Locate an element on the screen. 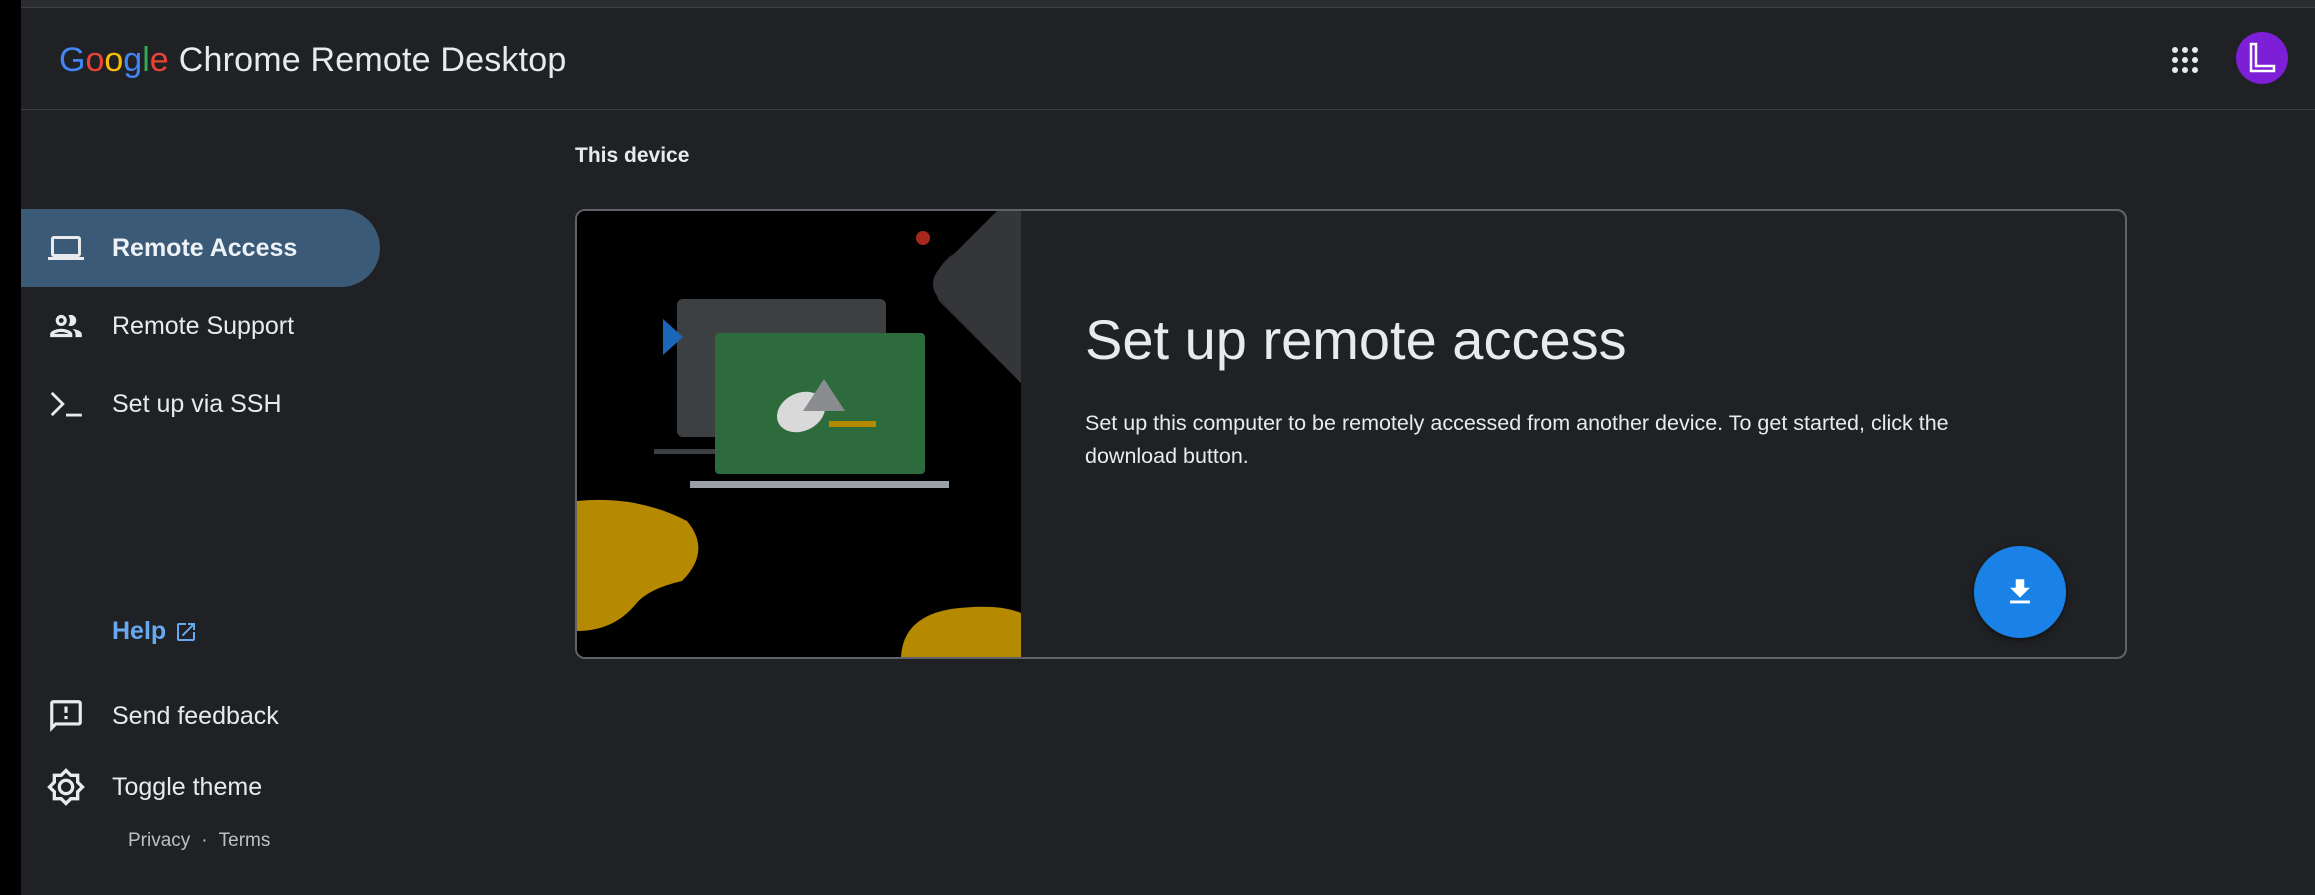 The height and width of the screenshot is (895, 2315). people-icon is located at coordinates (66, 326).